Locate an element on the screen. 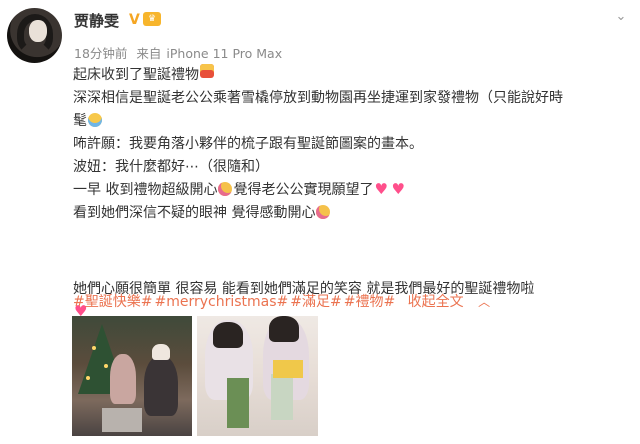  hashtag-link: #聖誕快樂# is located at coordinates (112, 302).